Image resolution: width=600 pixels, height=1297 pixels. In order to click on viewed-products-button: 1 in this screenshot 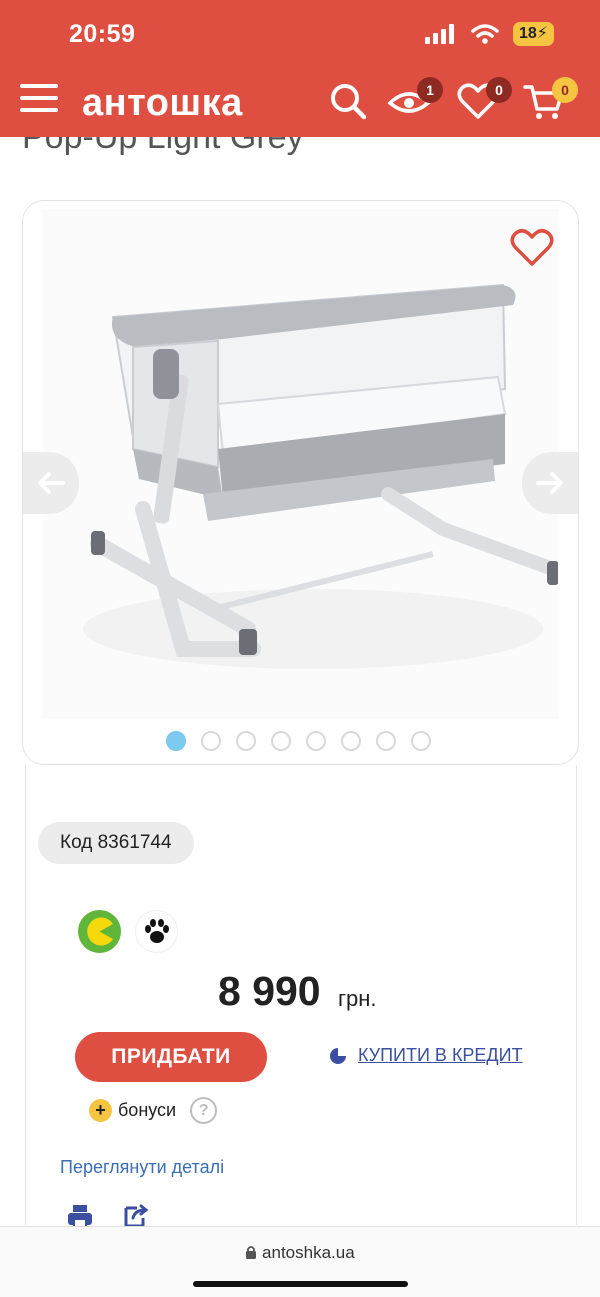, I will do `click(415, 100)`.